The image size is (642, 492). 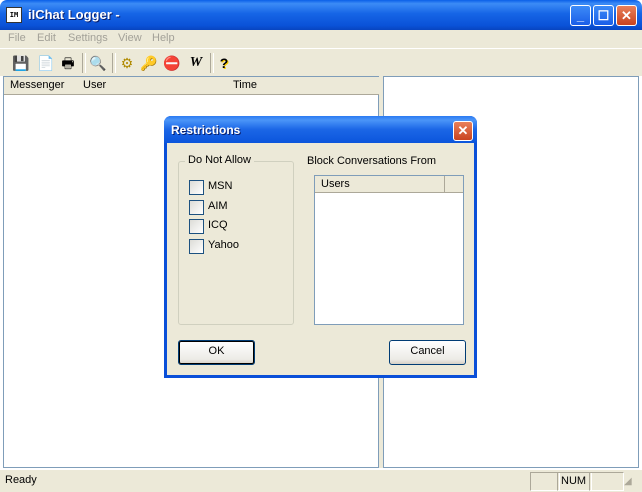 I want to click on dialog-close-button: ✕, so click(x=463, y=131).